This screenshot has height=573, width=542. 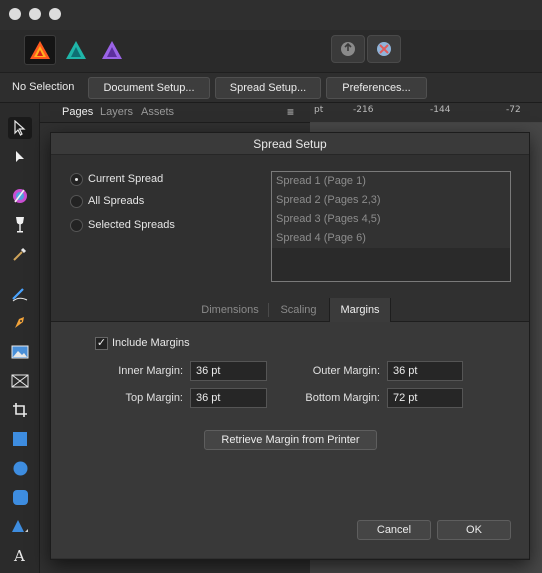 I want to click on publisher-persona-button, so click(x=40, y=50).